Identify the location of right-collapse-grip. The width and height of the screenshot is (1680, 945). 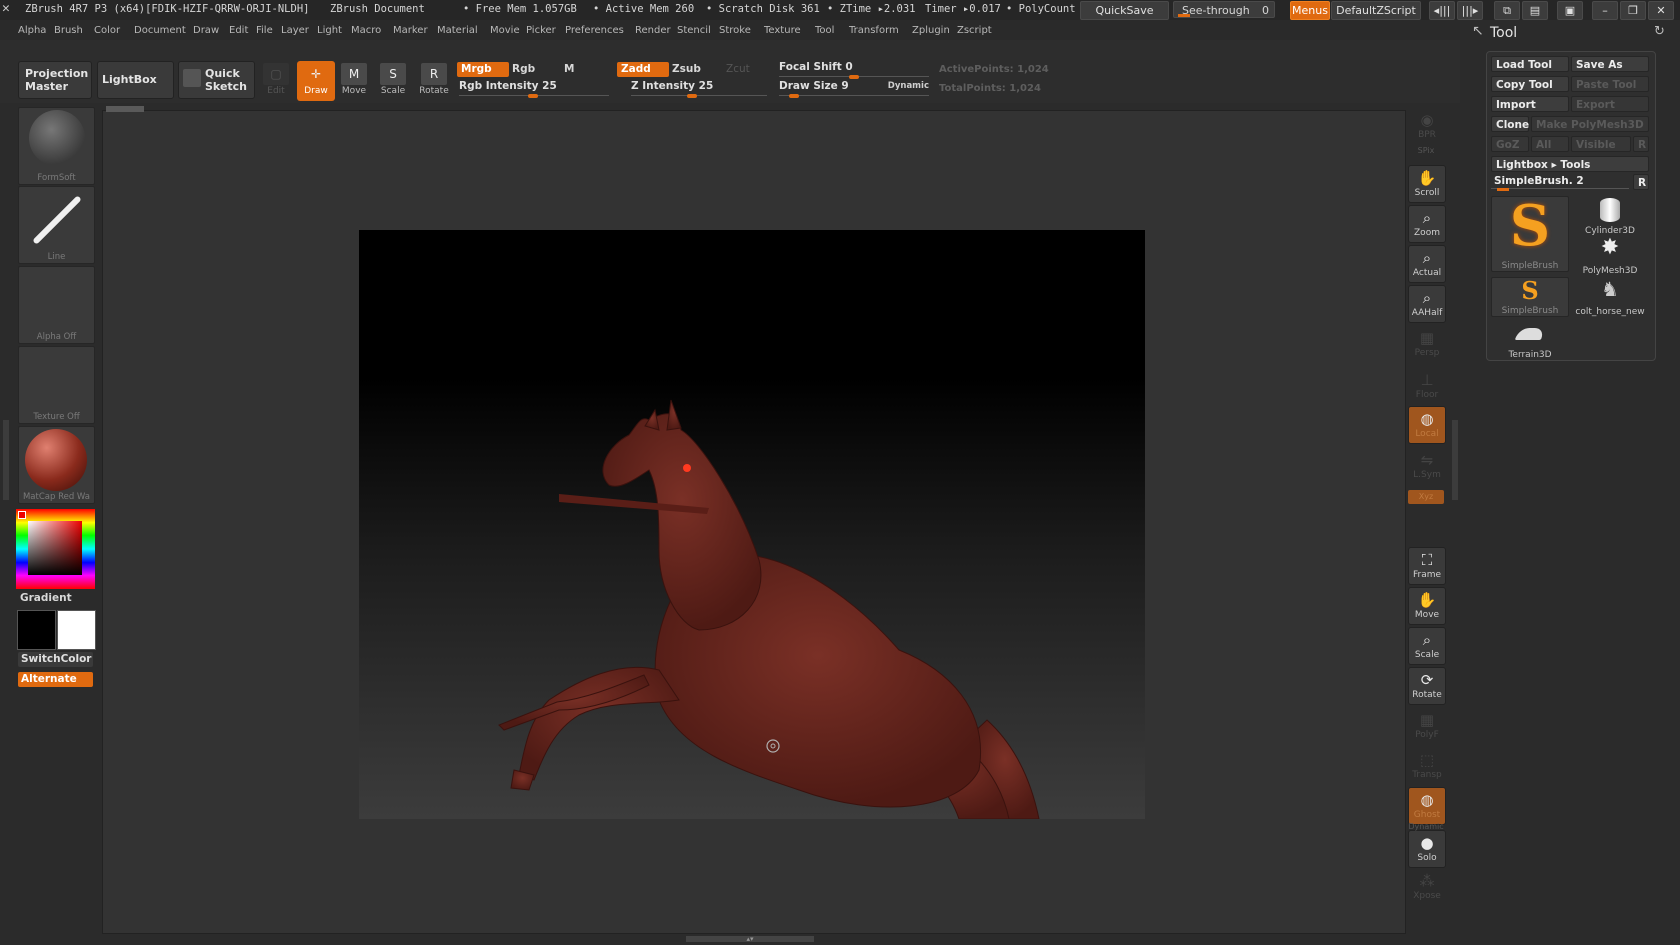
(1455, 460).